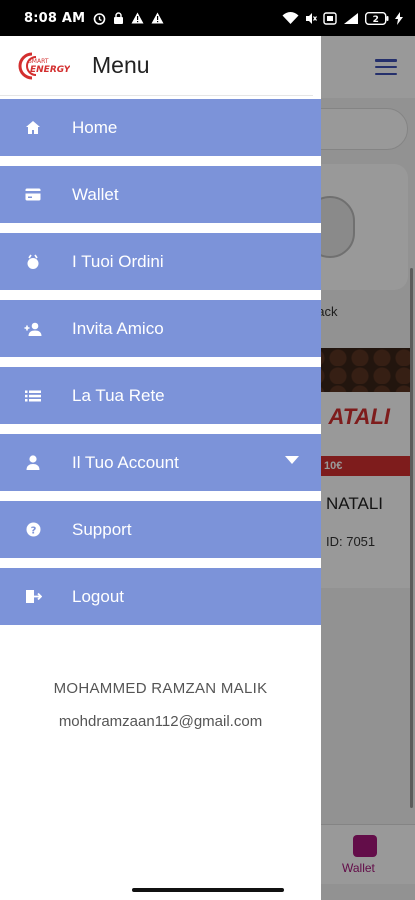 Image resolution: width=415 pixels, height=900 pixels. Describe the element at coordinates (38, 61) in the screenshot. I see `svg-text: SMART` at that location.